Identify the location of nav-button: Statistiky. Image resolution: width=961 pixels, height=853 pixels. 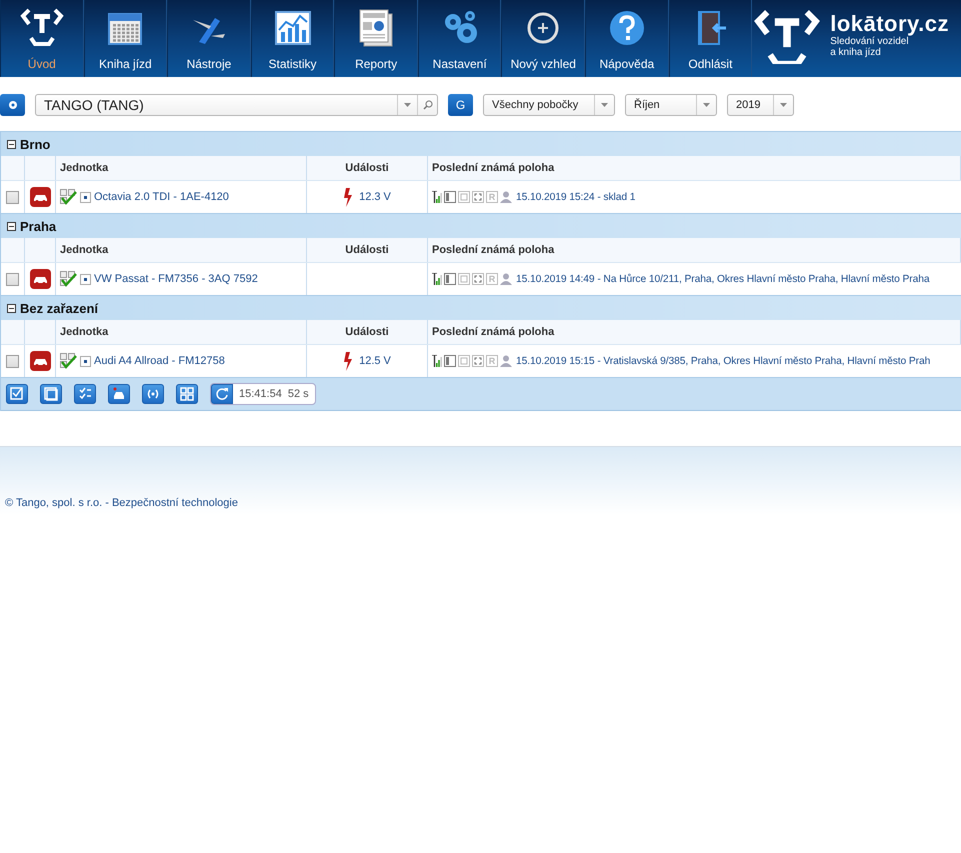
(292, 38).